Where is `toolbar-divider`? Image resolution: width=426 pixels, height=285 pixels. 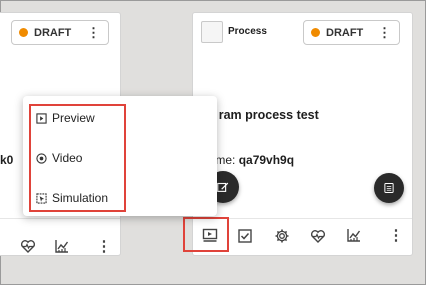 toolbar-divider is located at coordinates (60, 218).